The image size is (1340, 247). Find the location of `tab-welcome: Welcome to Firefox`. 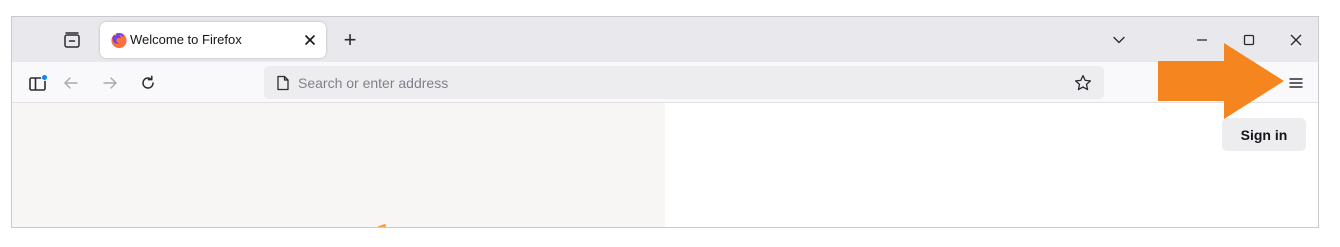

tab-welcome: Welcome to Firefox is located at coordinates (213, 40).